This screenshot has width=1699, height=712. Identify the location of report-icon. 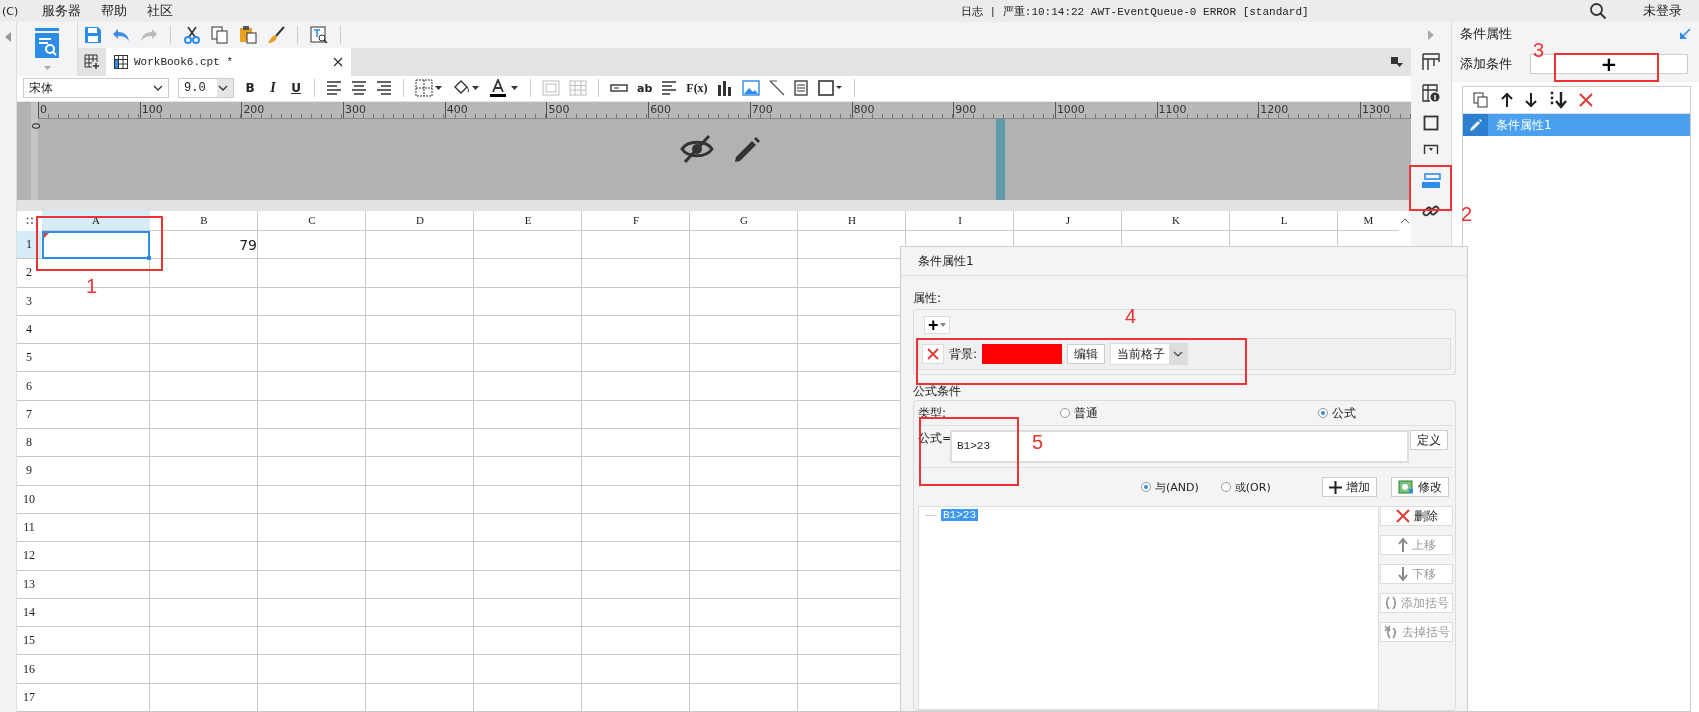
(47, 44).